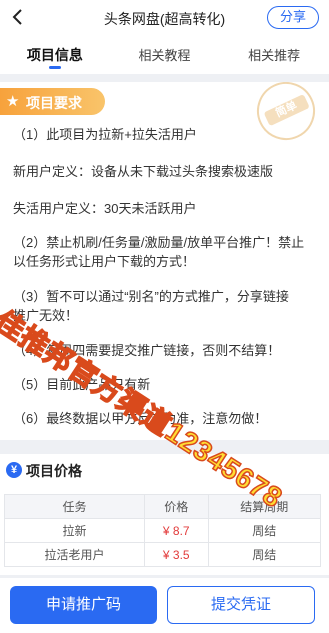 The width and height of the screenshot is (329, 633). What do you see at coordinates (176, 506) in the screenshot?
I see `column-header-price: 价格` at bounding box center [176, 506].